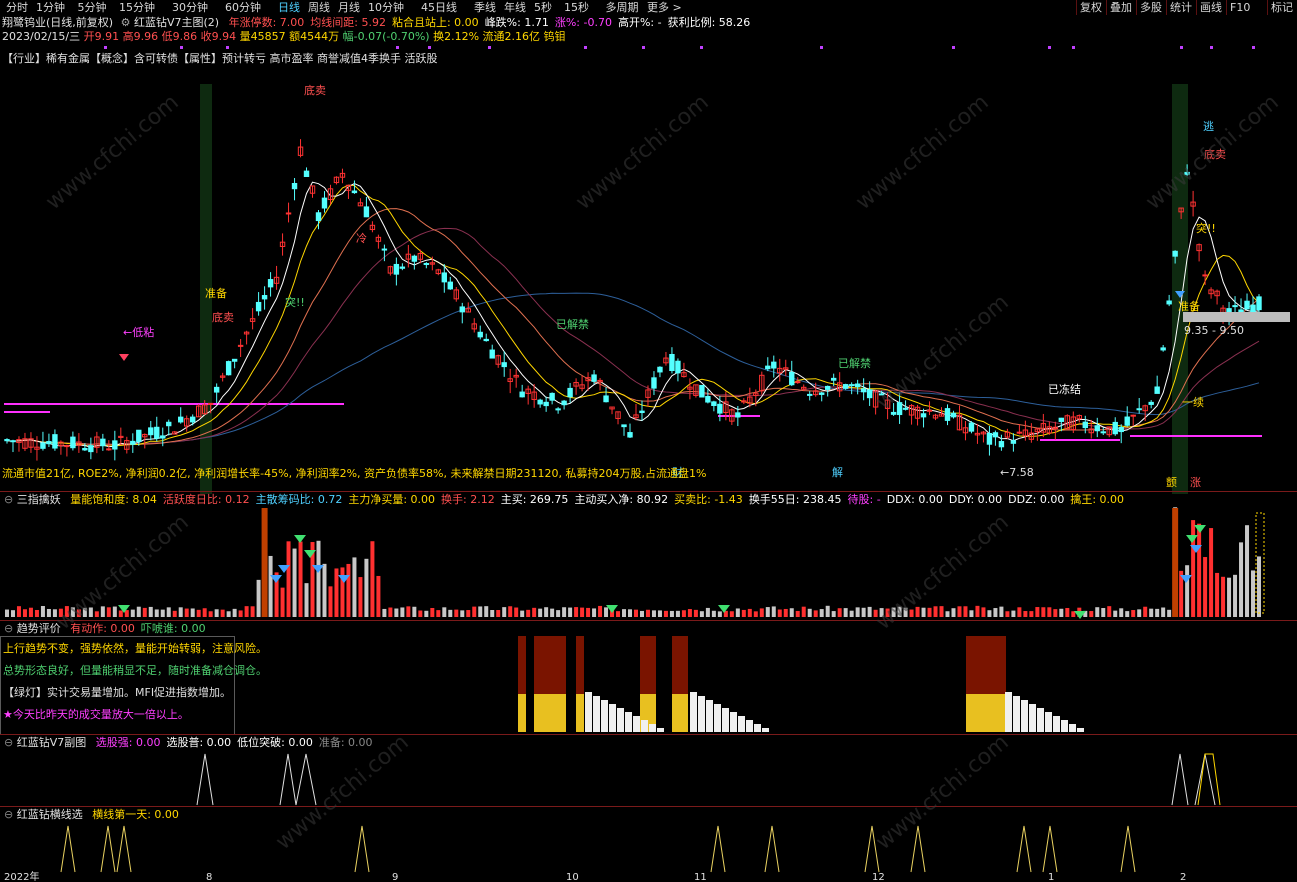 This screenshot has width=1297, height=882. I want to click on toolbar-button: 叠加, so click(1121, 7).